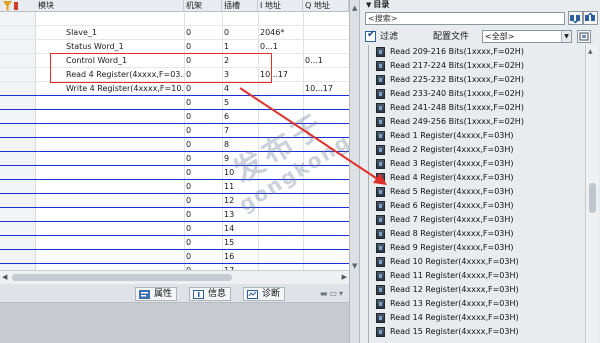  I want to click on table-row: 08, so click(174, 145).